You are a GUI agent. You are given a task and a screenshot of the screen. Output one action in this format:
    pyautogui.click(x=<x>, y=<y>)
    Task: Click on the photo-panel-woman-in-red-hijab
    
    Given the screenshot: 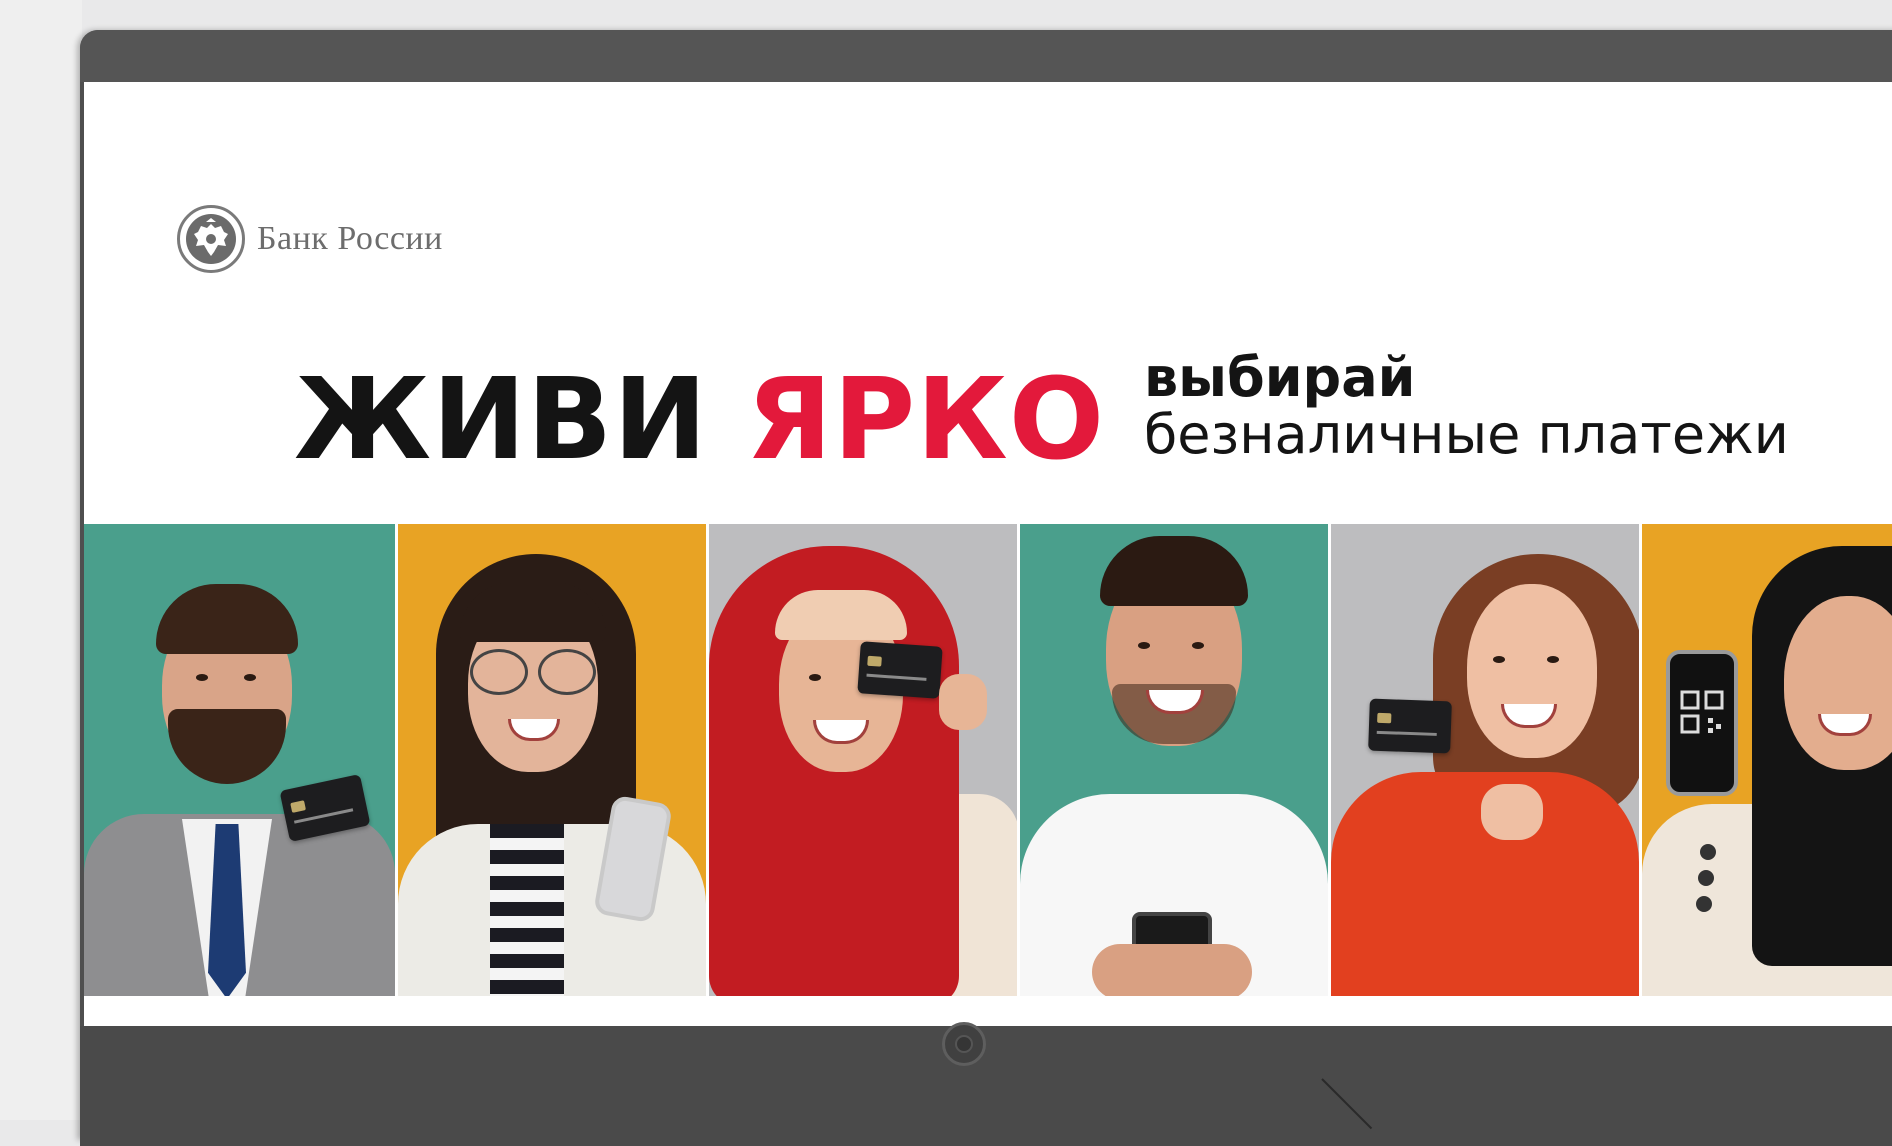 What is the action you would take?
    pyautogui.click(x=863, y=760)
    